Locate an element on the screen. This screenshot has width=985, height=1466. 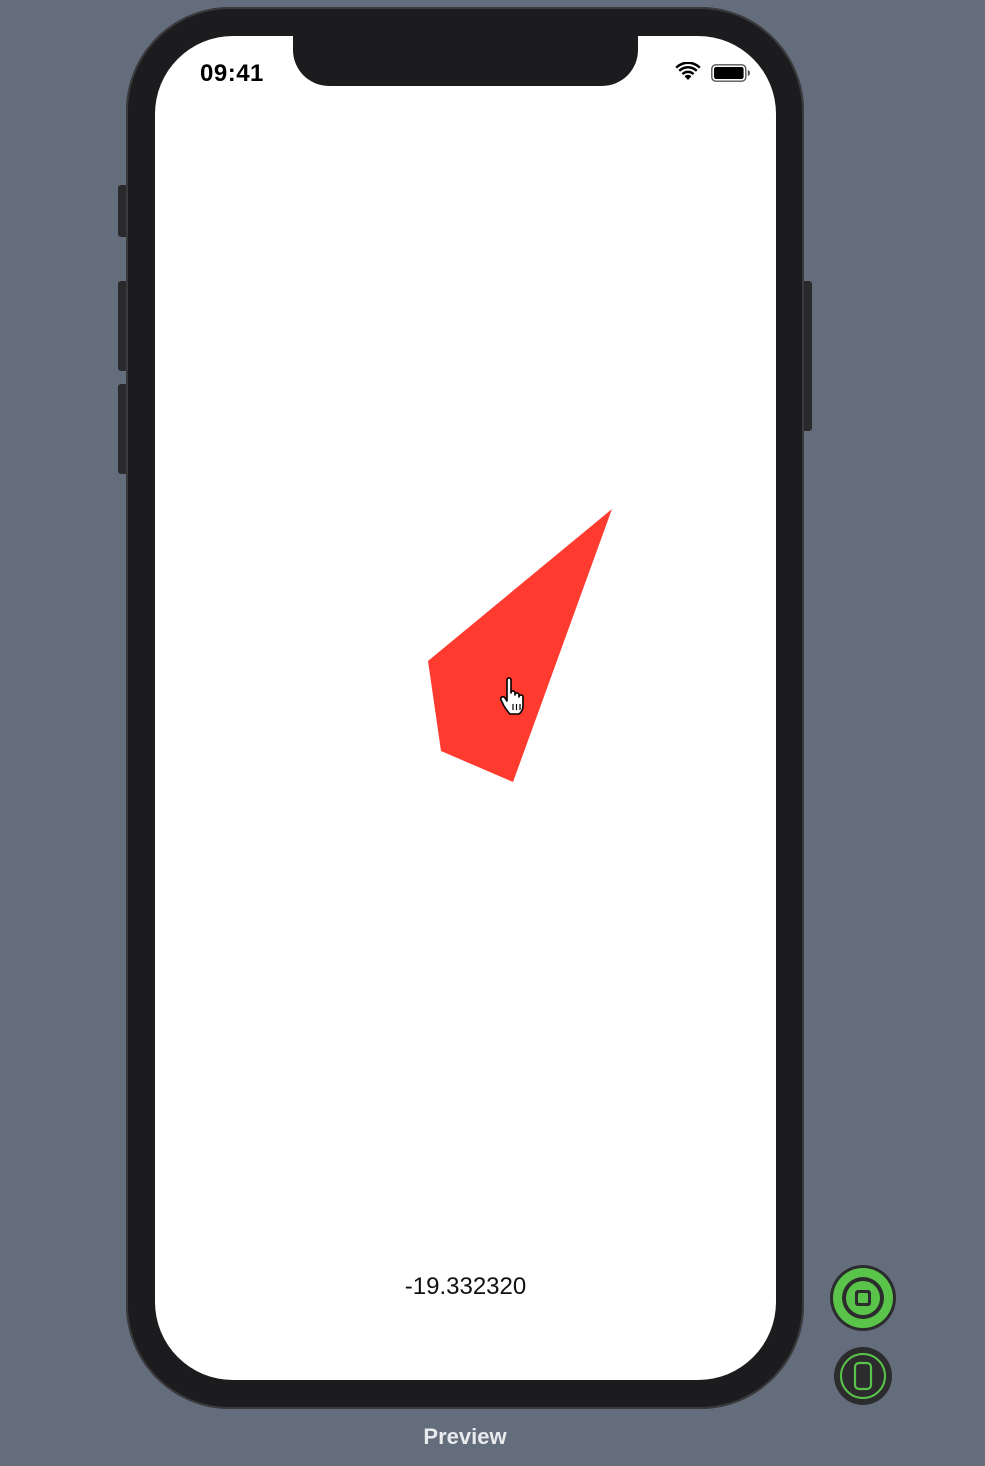
preview-label: Preview is located at coordinates (465, 1436).